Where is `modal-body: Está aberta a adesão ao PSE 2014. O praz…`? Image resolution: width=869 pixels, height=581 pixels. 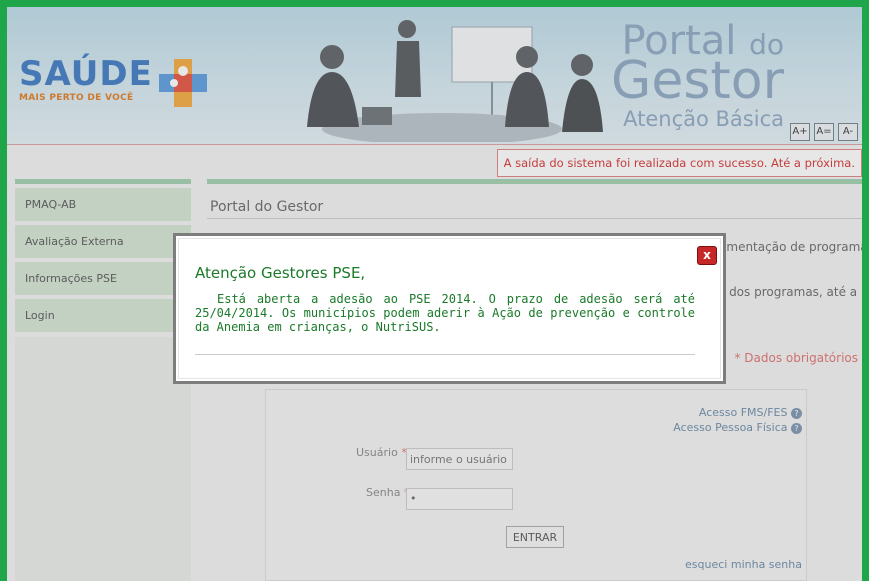
modal-body: Está aberta a adesão ao PSE 2014. O praz… is located at coordinates (445, 313).